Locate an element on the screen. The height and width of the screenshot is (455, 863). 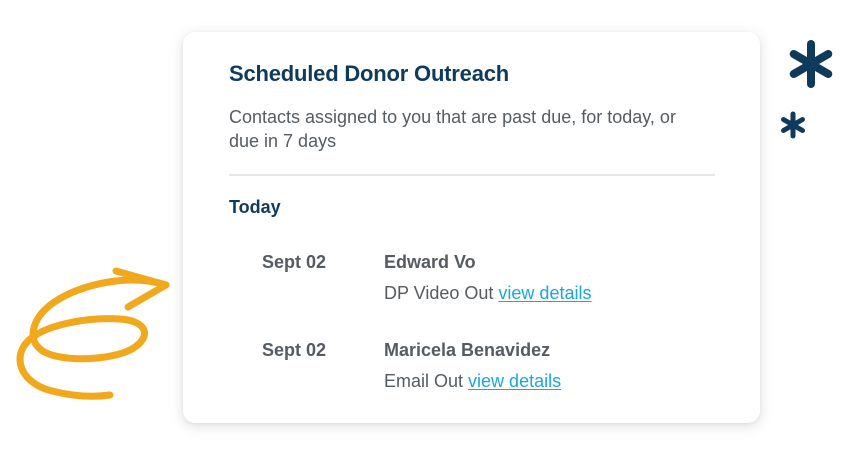
outreach-detail: Email Out view details is located at coordinates (472, 381).